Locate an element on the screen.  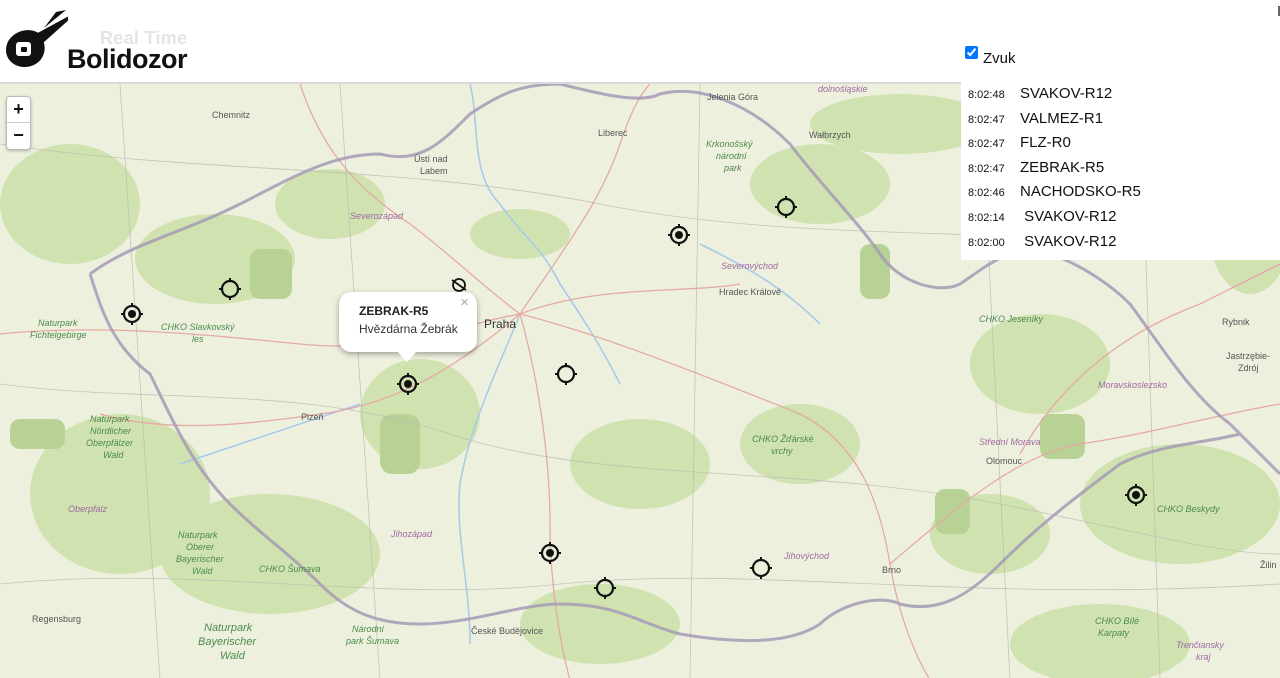
station-marker-offline is located at coordinates (459, 285).